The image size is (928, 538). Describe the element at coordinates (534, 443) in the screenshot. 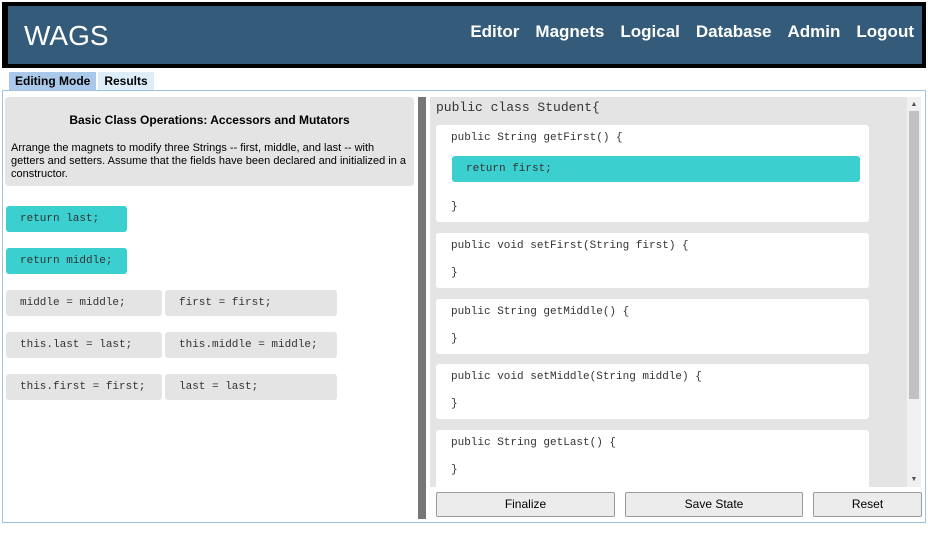

I see `method-signature: public String getLast() {` at that location.